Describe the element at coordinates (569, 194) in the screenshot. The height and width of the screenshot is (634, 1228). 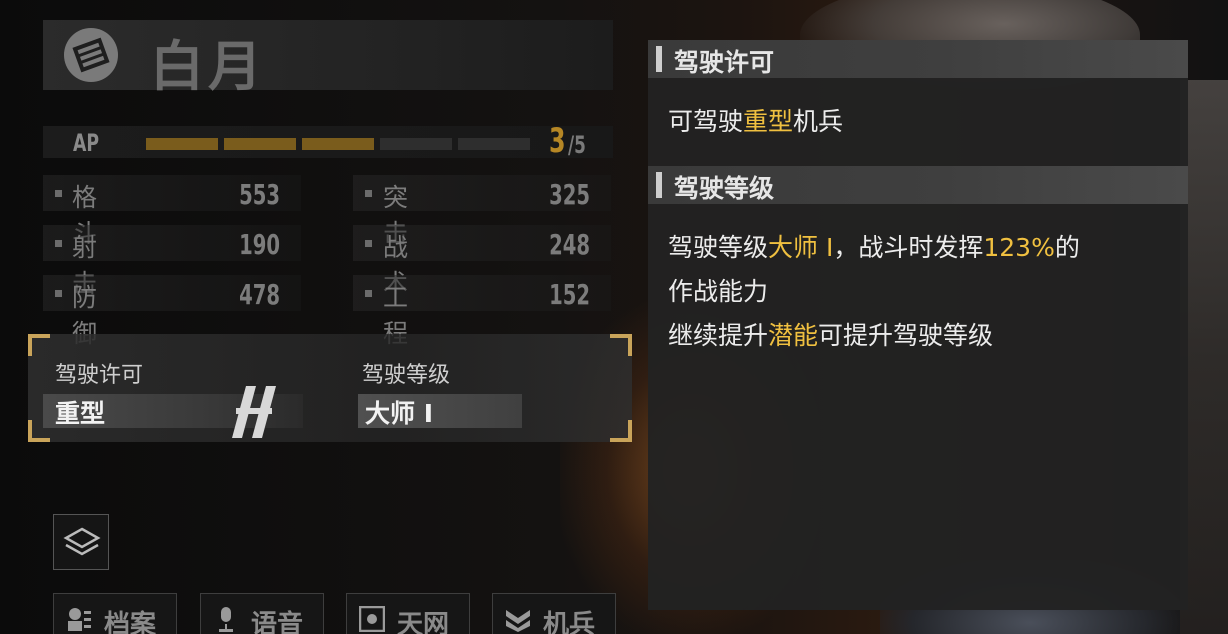
I see `stat-value: 325` at that location.